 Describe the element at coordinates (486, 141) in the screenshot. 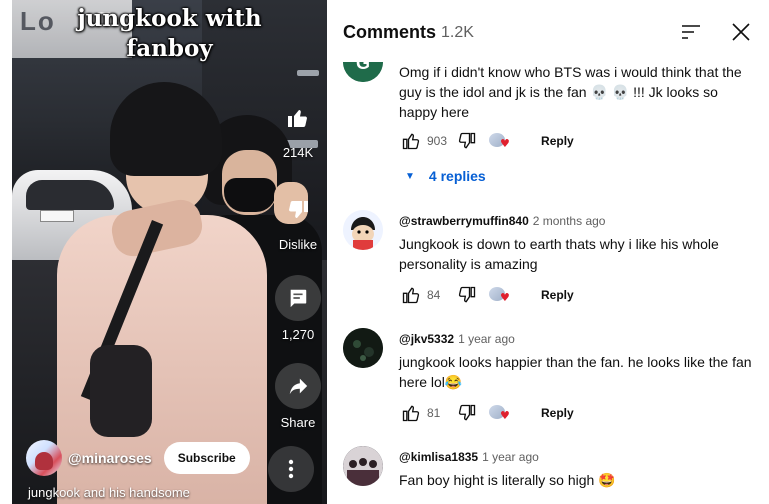

I see `comment-actions: 903 ♥ Reply` at that location.